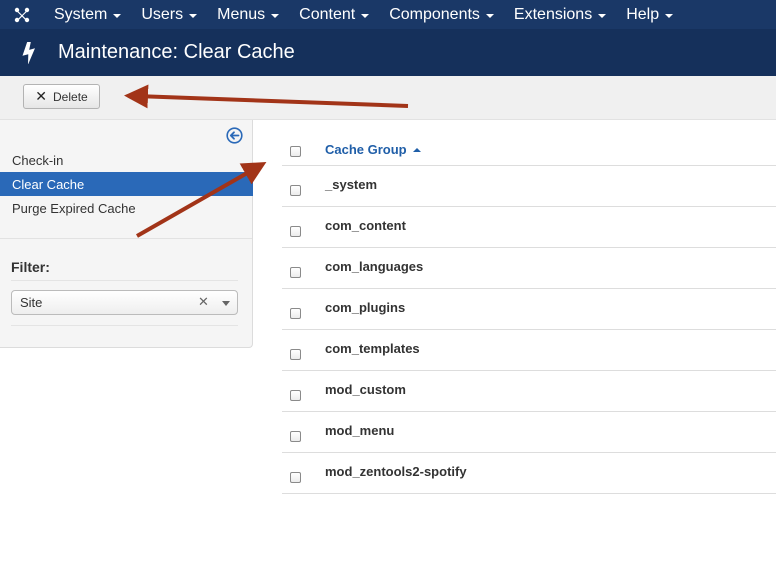 This screenshot has width=776, height=568. I want to click on cache-group-name: com_content, so click(365, 225).